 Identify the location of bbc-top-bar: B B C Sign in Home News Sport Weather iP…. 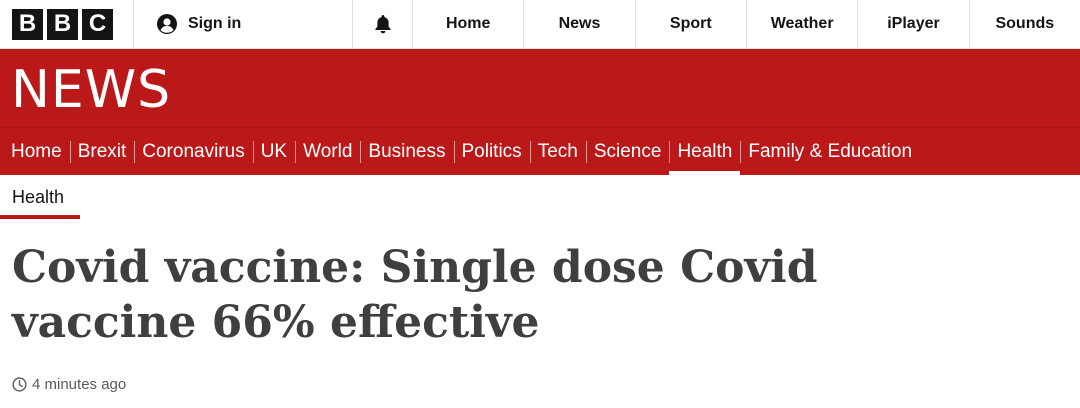
(540, 24).